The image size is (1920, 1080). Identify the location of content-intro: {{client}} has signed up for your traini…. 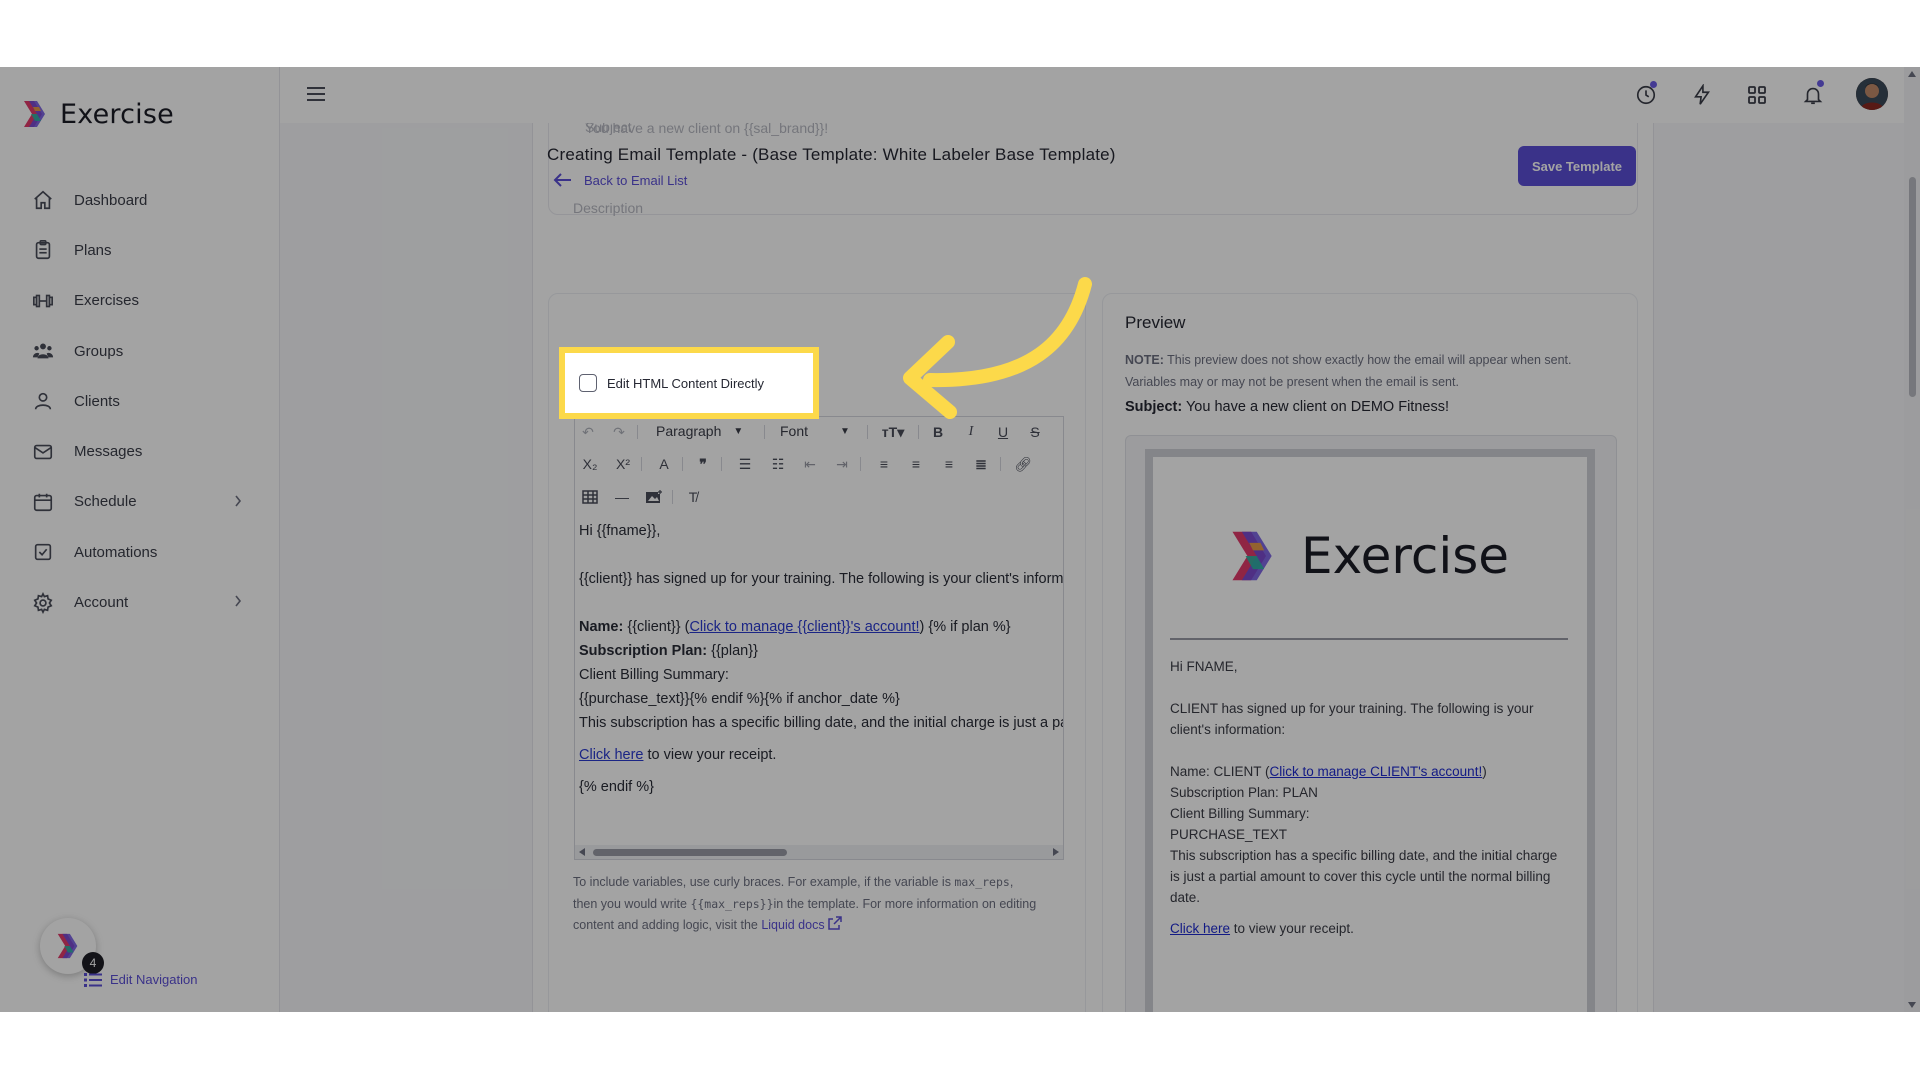
(821, 579).